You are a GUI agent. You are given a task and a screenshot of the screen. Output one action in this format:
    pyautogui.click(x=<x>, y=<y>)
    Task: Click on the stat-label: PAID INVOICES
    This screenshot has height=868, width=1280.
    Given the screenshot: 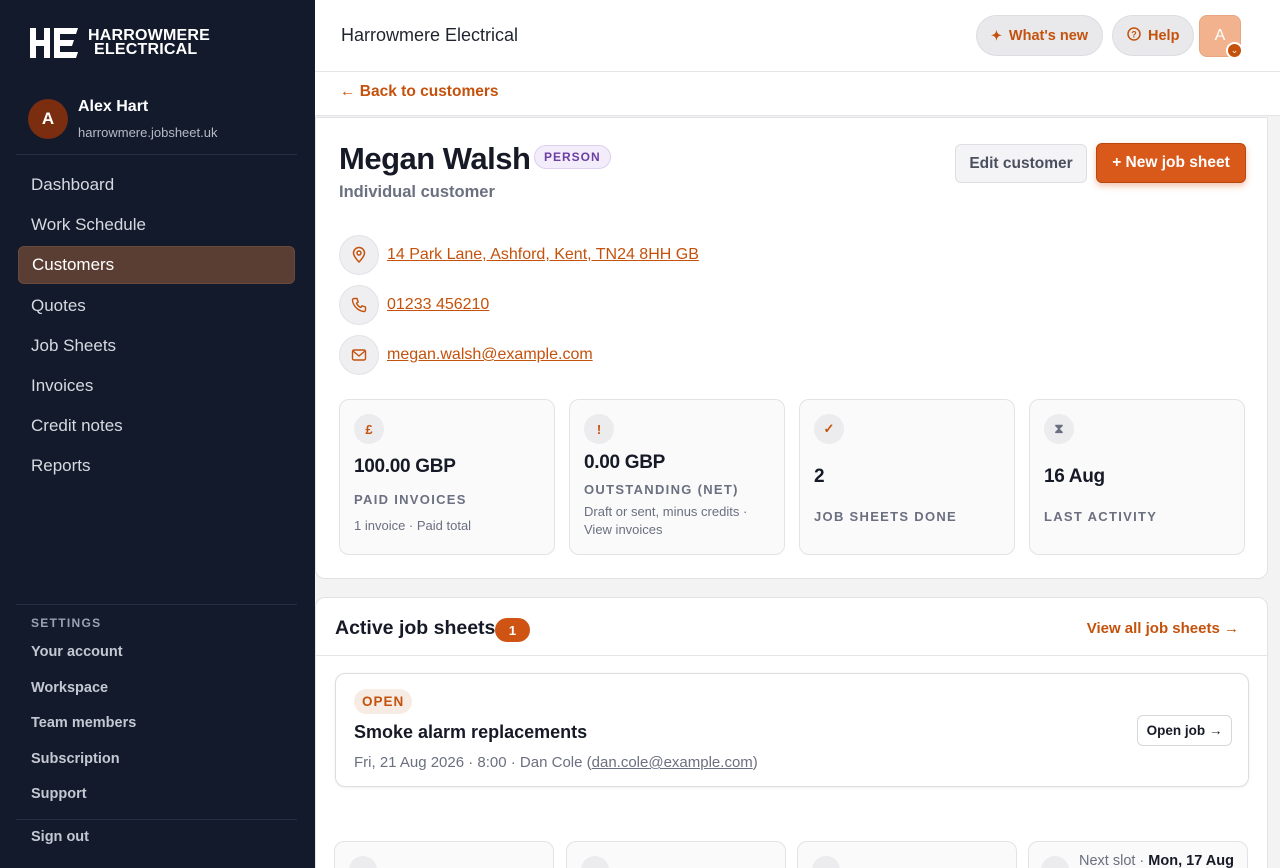 What is the action you would take?
    pyautogui.click(x=410, y=499)
    